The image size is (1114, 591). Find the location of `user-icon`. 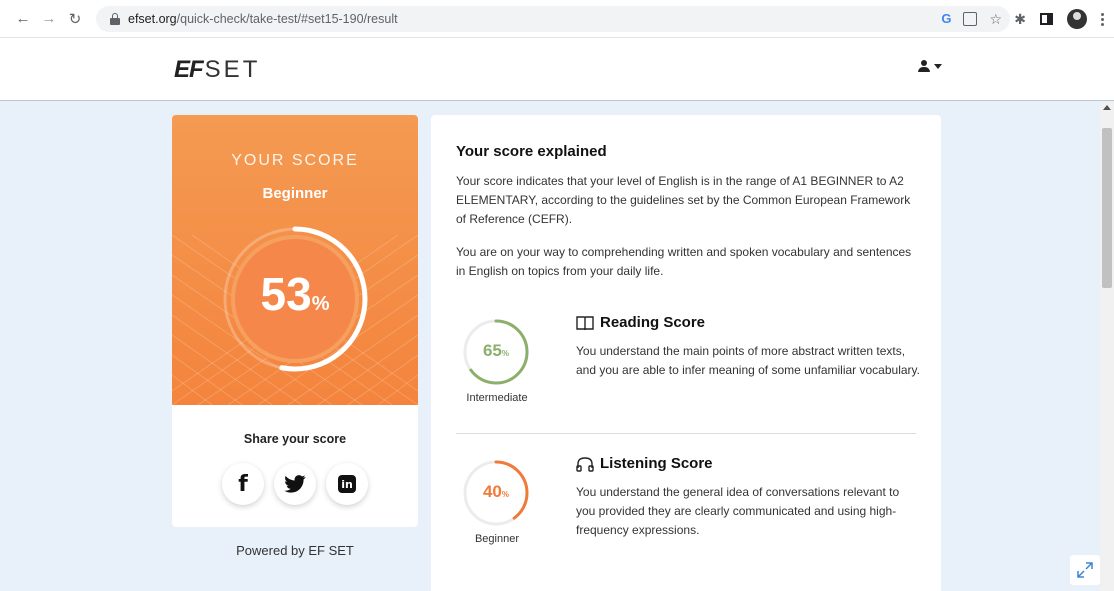

user-icon is located at coordinates (924, 66).